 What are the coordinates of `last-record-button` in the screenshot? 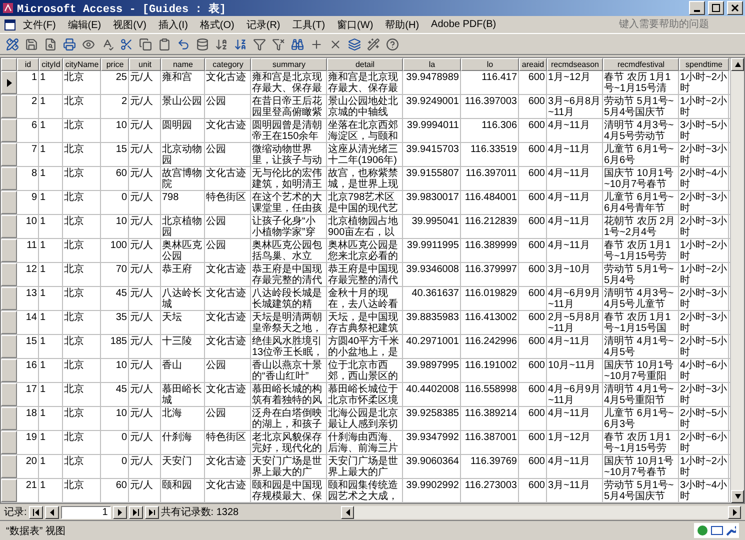 It's located at (135, 512).